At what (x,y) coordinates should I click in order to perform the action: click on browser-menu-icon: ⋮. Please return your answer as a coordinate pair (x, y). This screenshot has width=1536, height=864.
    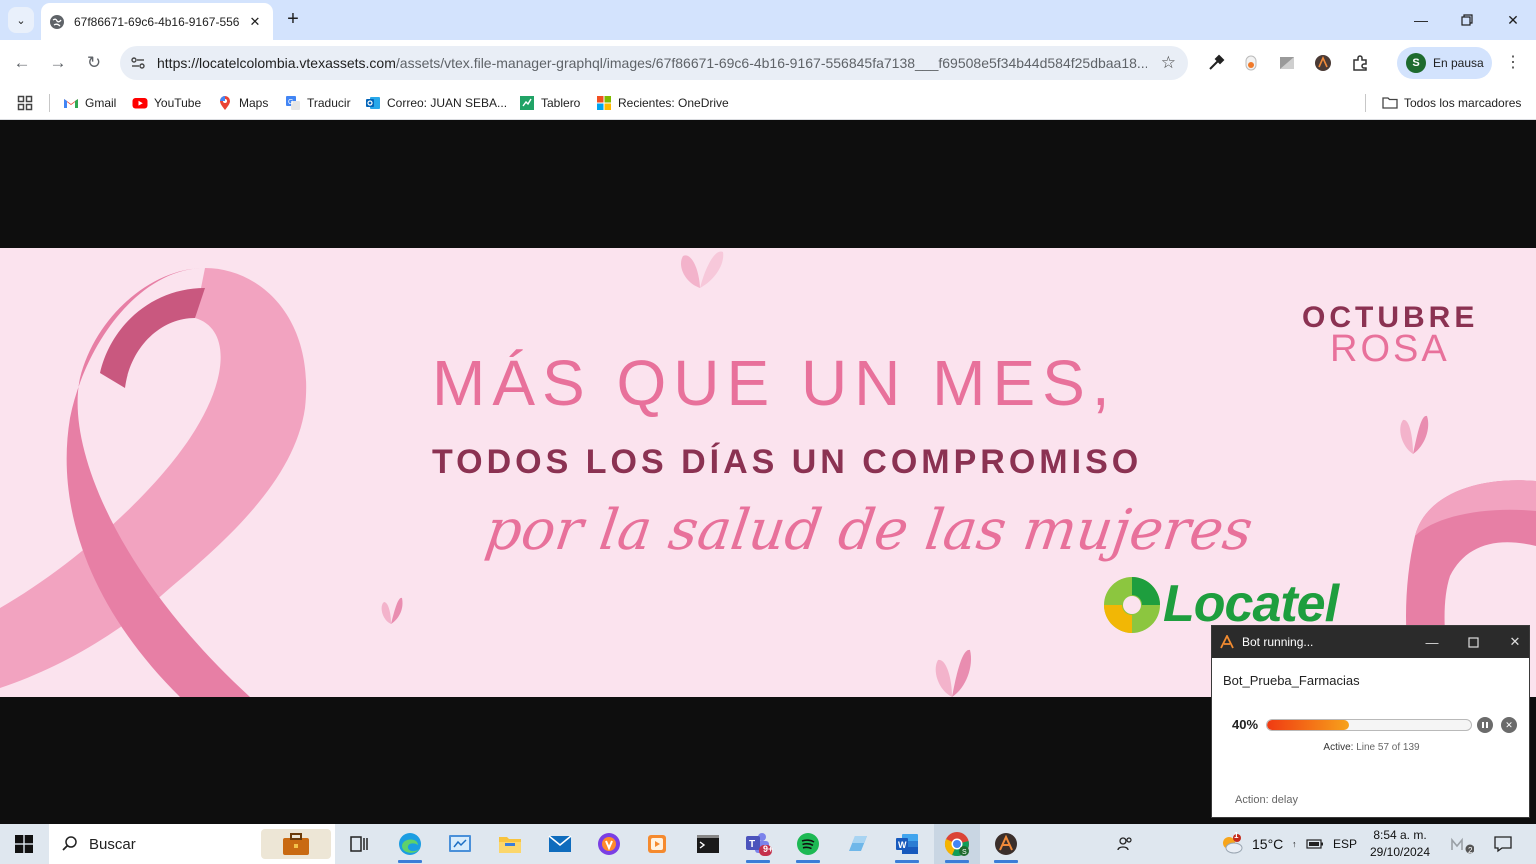
    Looking at the image, I should click on (1513, 62).